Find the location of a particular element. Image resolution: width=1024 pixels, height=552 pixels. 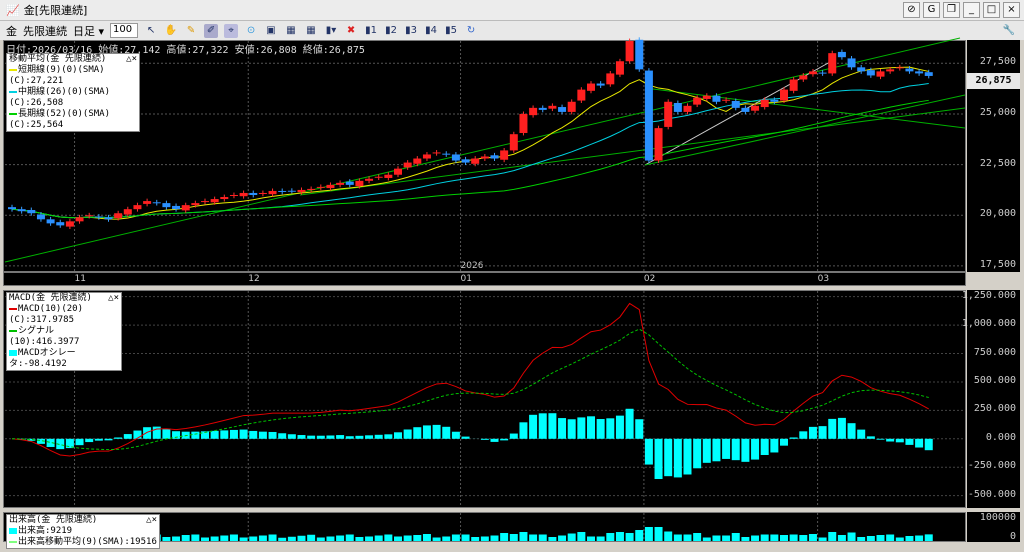

ma-mid-item: 中期線(26)(0)(SMA)(C):26,508 is located at coordinates (73, 98).